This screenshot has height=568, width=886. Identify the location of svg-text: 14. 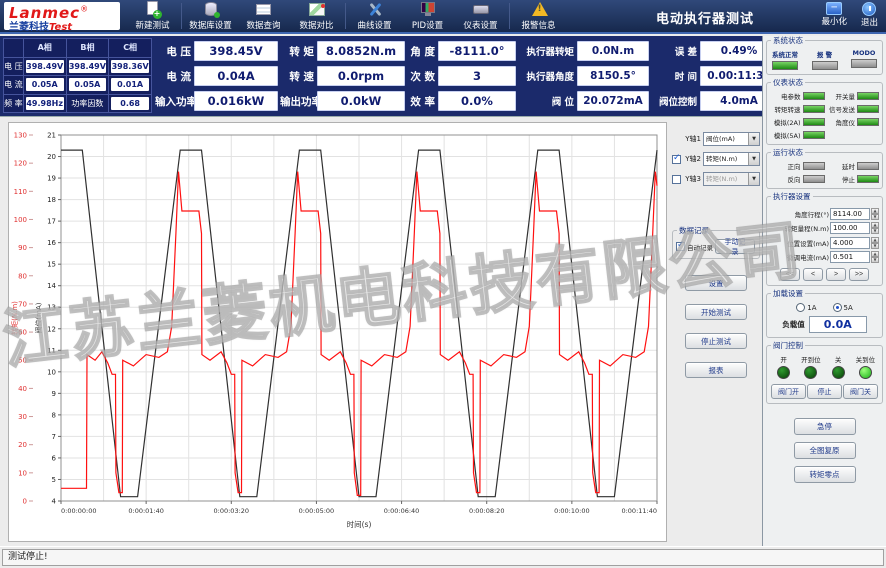
(51, 286).